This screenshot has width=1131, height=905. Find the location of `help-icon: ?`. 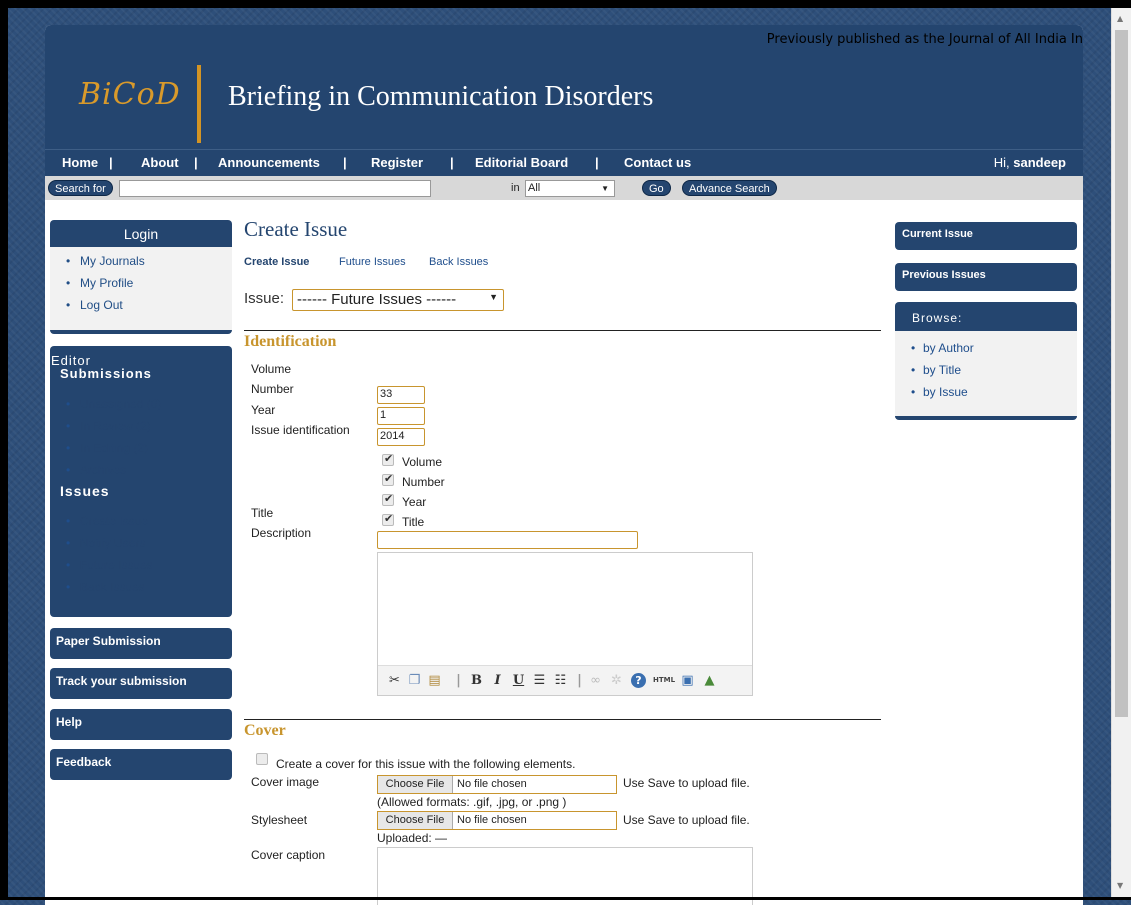

help-icon: ? is located at coordinates (638, 680).